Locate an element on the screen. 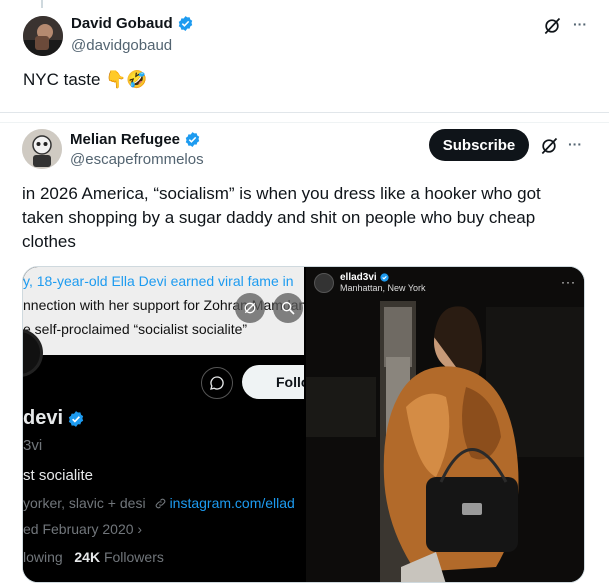 This screenshot has height=586, width=609. profile-joined-text: ed February 2020 is located at coordinates (78, 529).